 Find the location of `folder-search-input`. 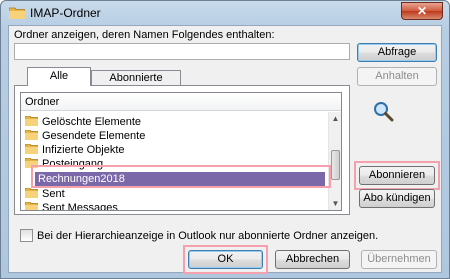

folder-search-input is located at coordinates (182, 51).